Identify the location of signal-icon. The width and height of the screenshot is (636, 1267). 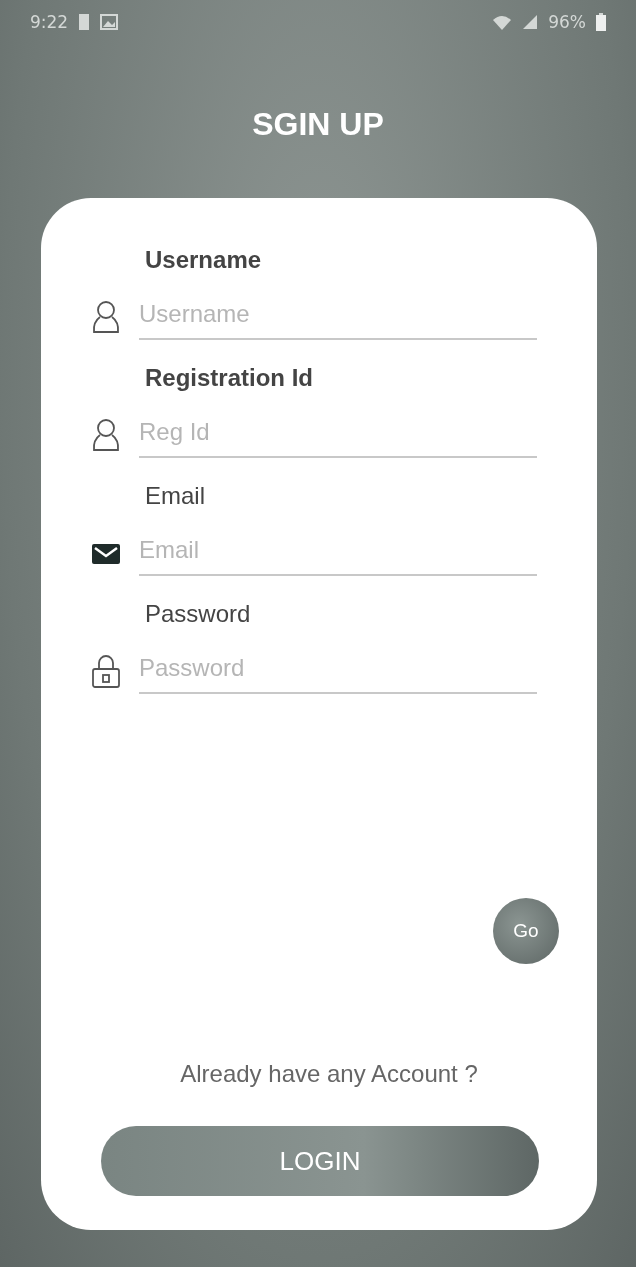
(530, 22).